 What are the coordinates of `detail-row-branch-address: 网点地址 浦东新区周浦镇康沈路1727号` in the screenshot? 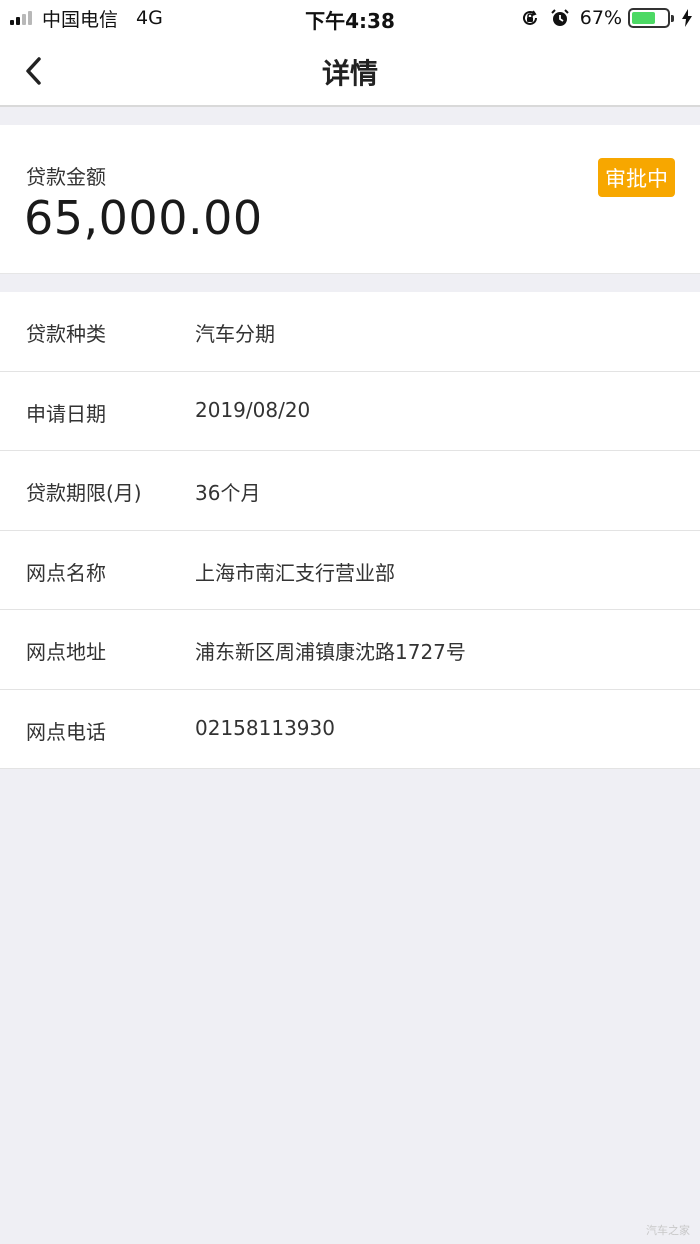 It's located at (350, 650).